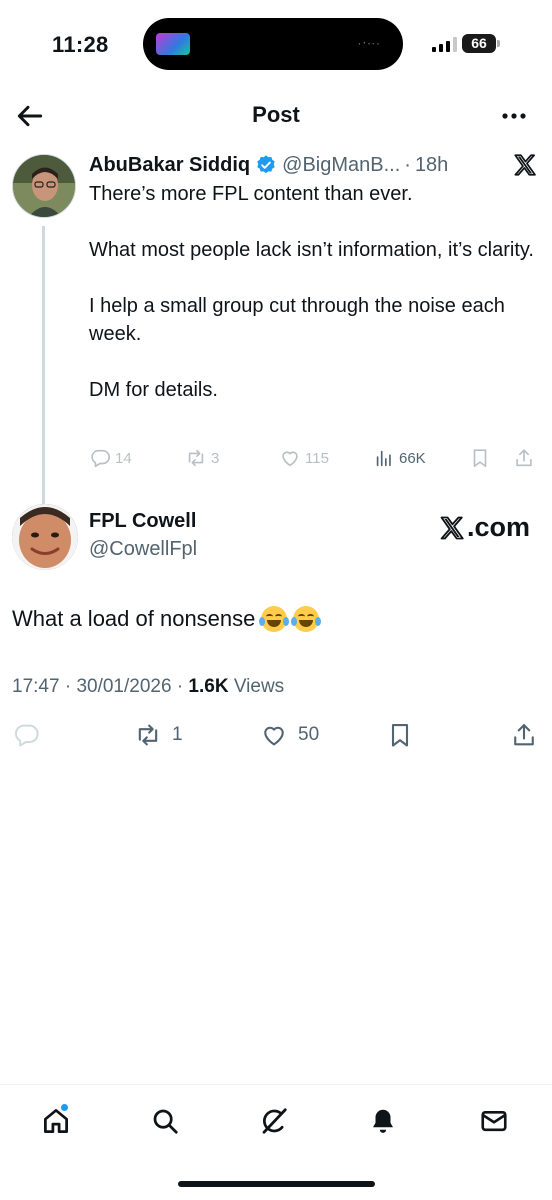 Image resolution: width=552 pixels, height=1200 pixels. What do you see at coordinates (369, 43) in the screenshot?
I see `audio-wave-icon: ·‧∙∙·` at bounding box center [369, 43].